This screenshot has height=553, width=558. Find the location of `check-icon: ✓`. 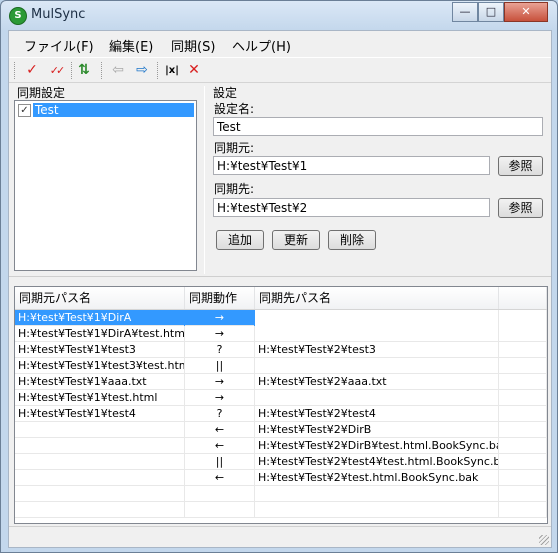

check-icon: ✓ is located at coordinates (32, 70).